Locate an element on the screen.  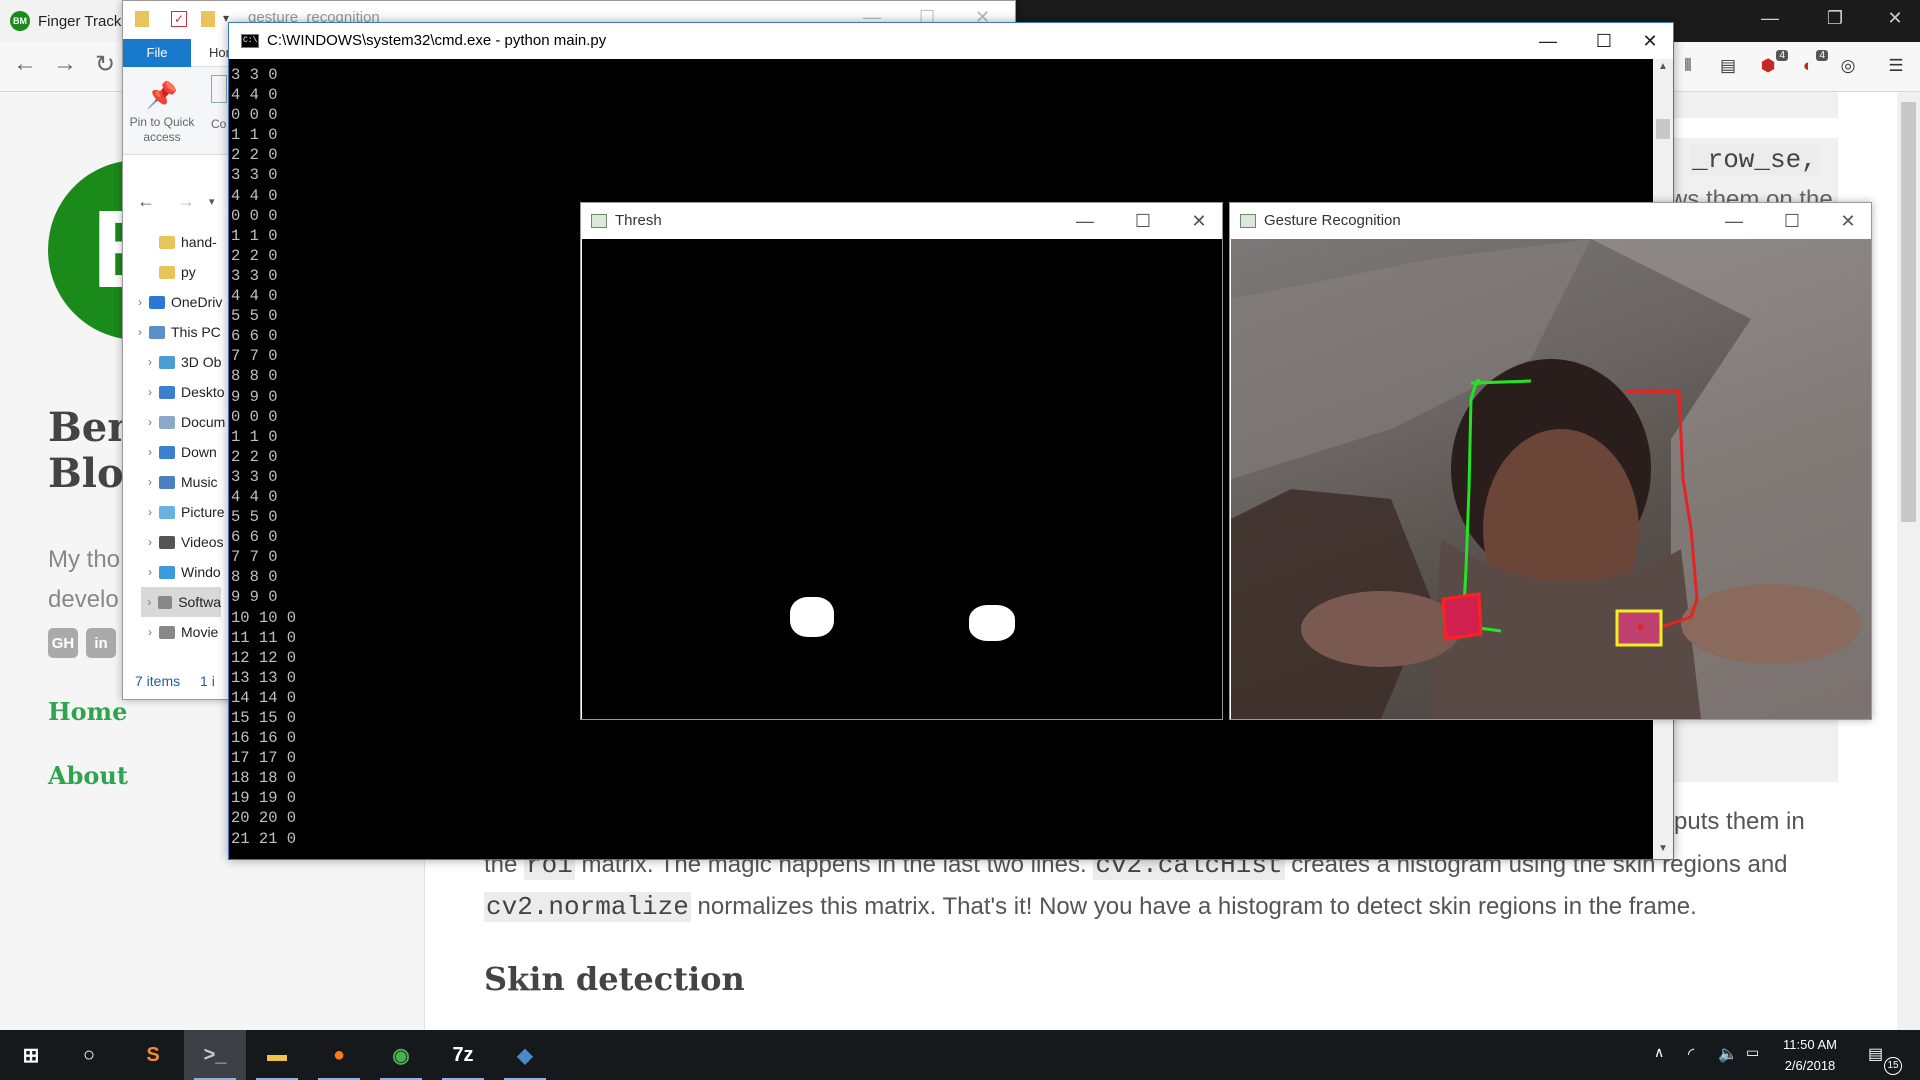
sidebar-icon: ▤ is located at coordinates (1728, 67).